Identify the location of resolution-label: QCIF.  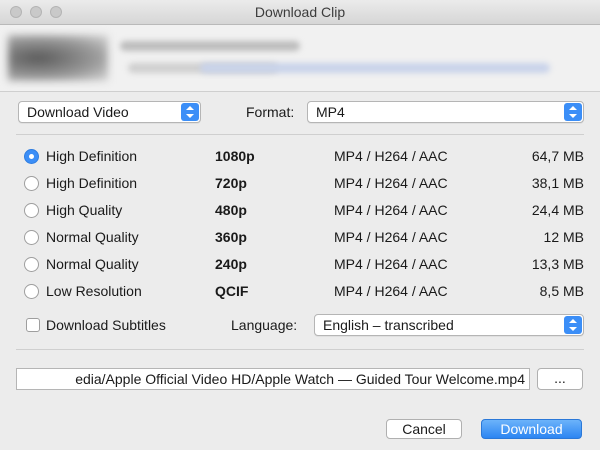
(232, 291).